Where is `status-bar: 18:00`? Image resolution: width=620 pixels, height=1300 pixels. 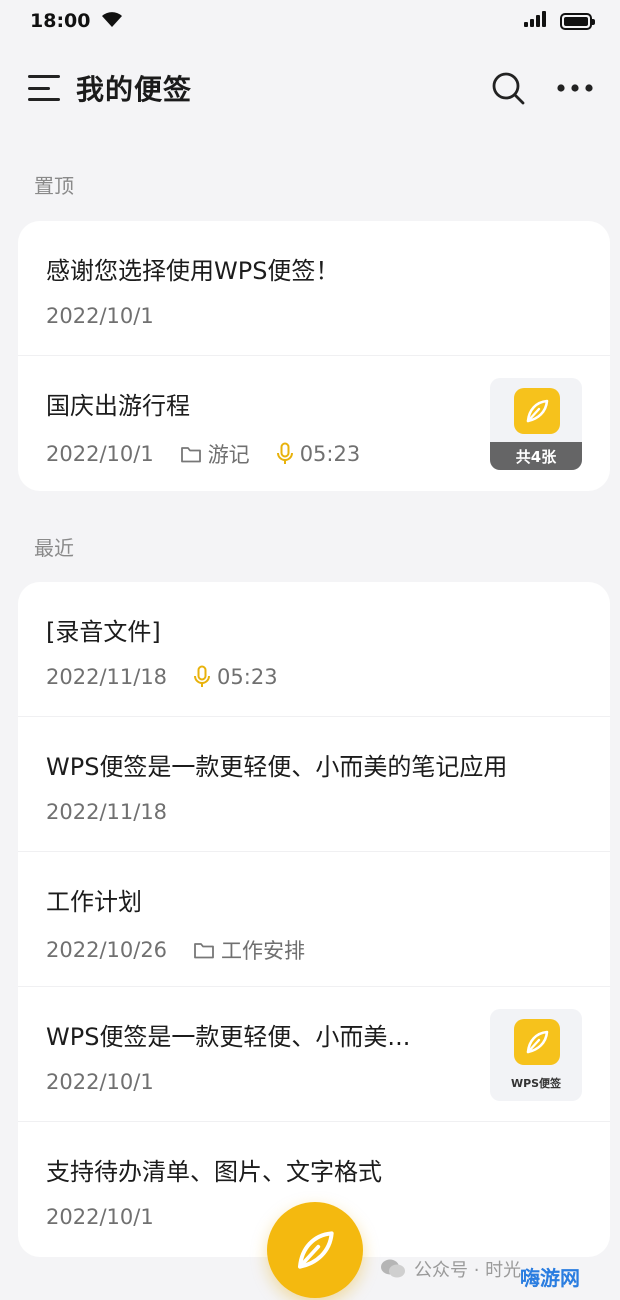 status-bar: 18:00 is located at coordinates (310, 21).